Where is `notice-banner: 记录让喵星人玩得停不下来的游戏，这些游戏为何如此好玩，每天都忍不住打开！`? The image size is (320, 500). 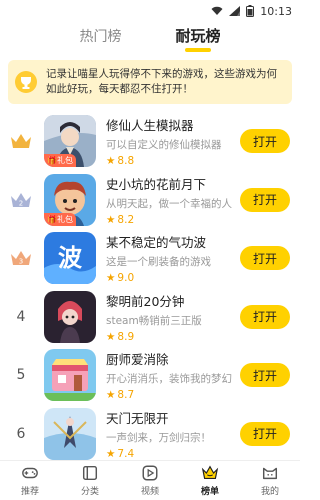
notice-banner: 记录让喵星人玩得停不下来的游戏，这些游戏为何如此好玩，每天都忍不住打开！ is located at coordinates (150, 82).